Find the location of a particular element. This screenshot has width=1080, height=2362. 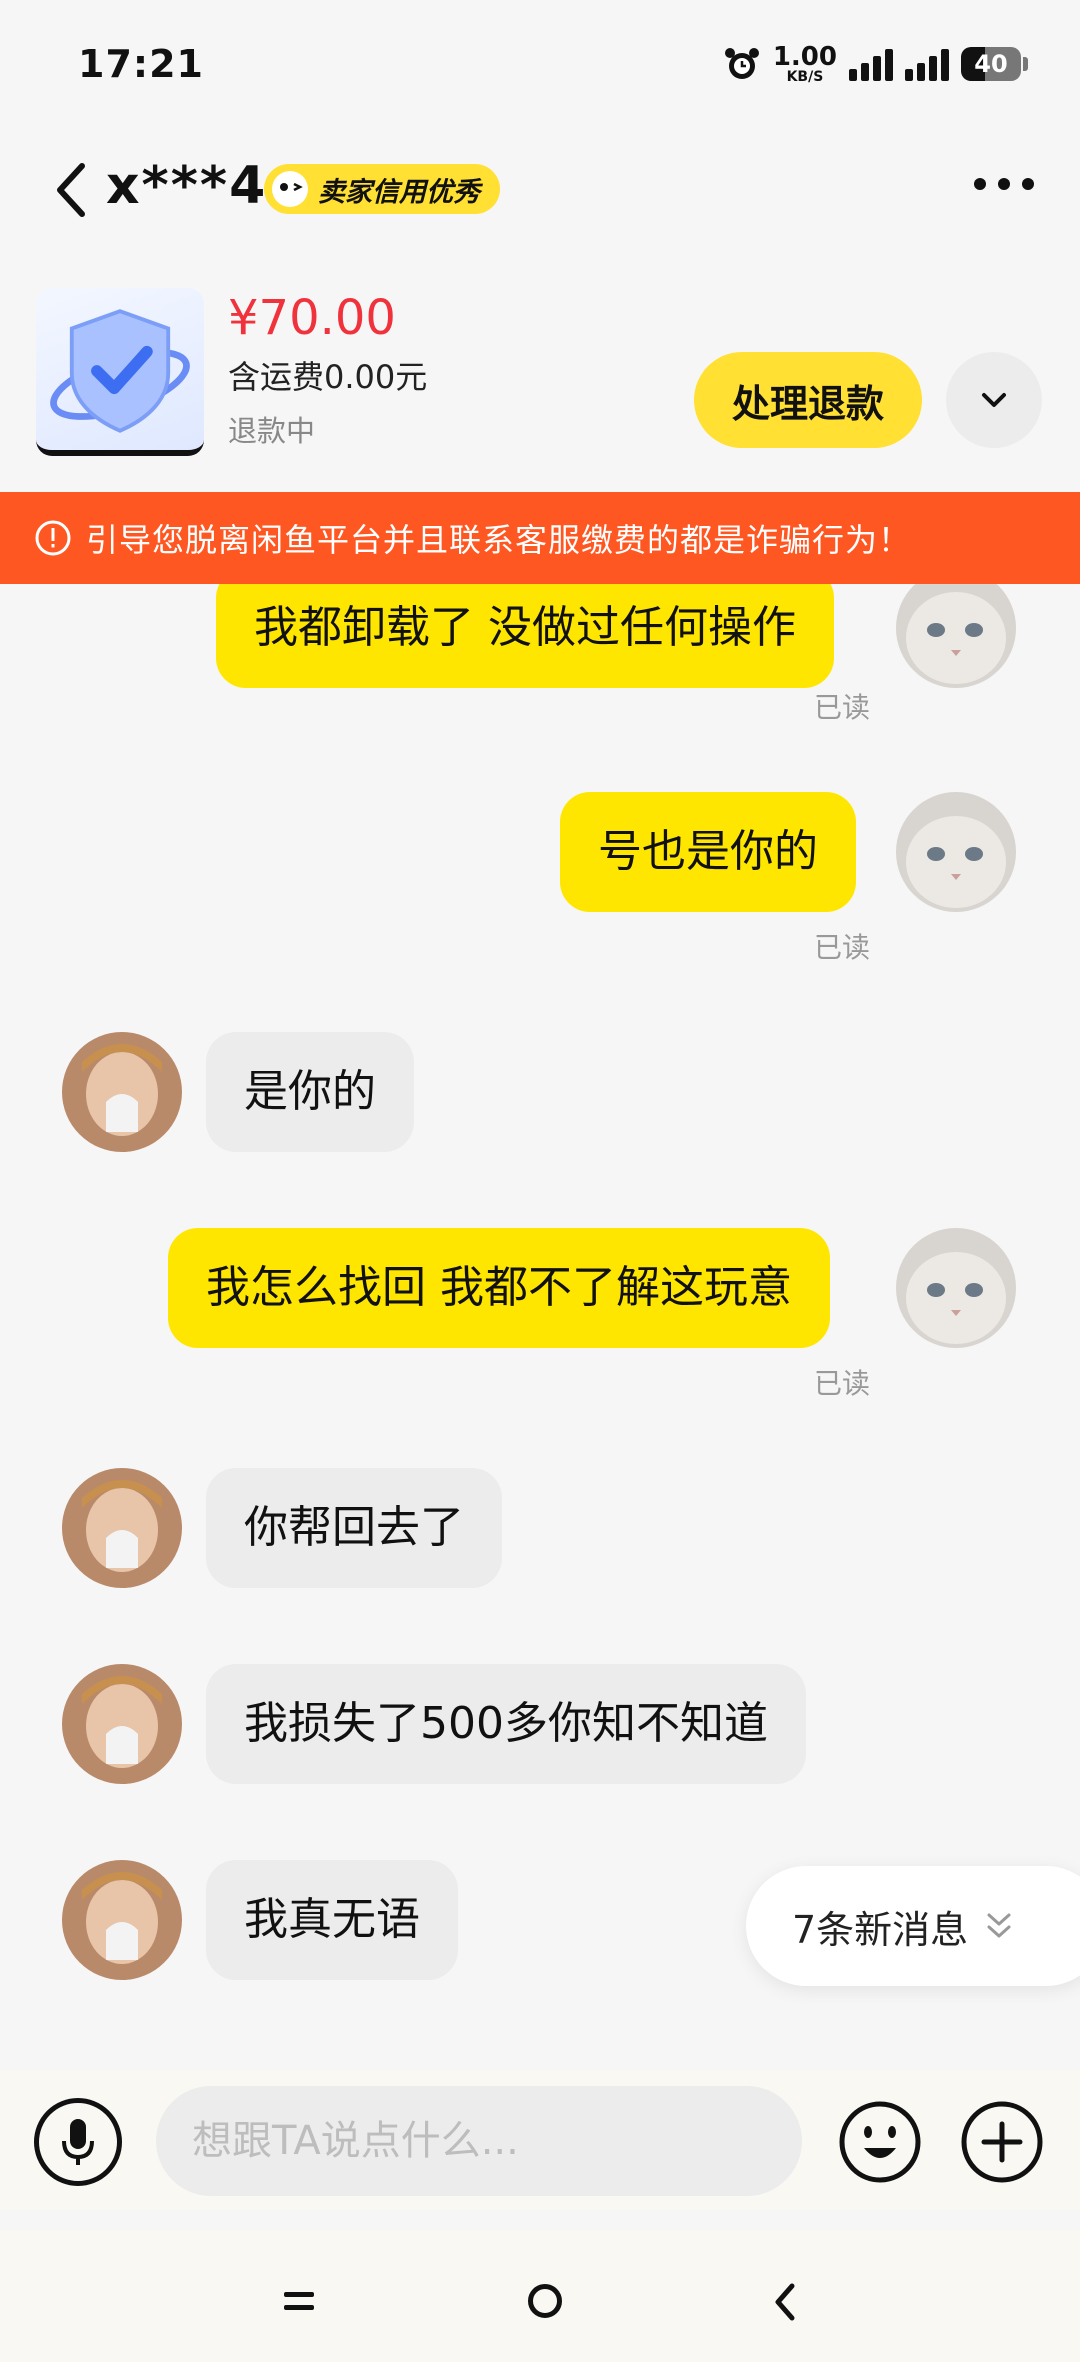

fish-mascot-icon is located at coordinates (290, 189).